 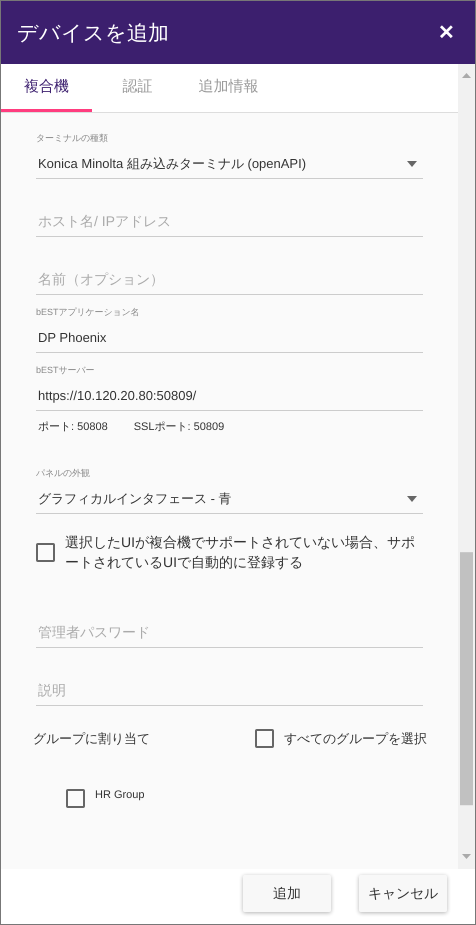 What do you see at coordinates (93, 33) in the screenshot?
I see `dialog-title: デバイスを追加` at bounding box center [93, 33].